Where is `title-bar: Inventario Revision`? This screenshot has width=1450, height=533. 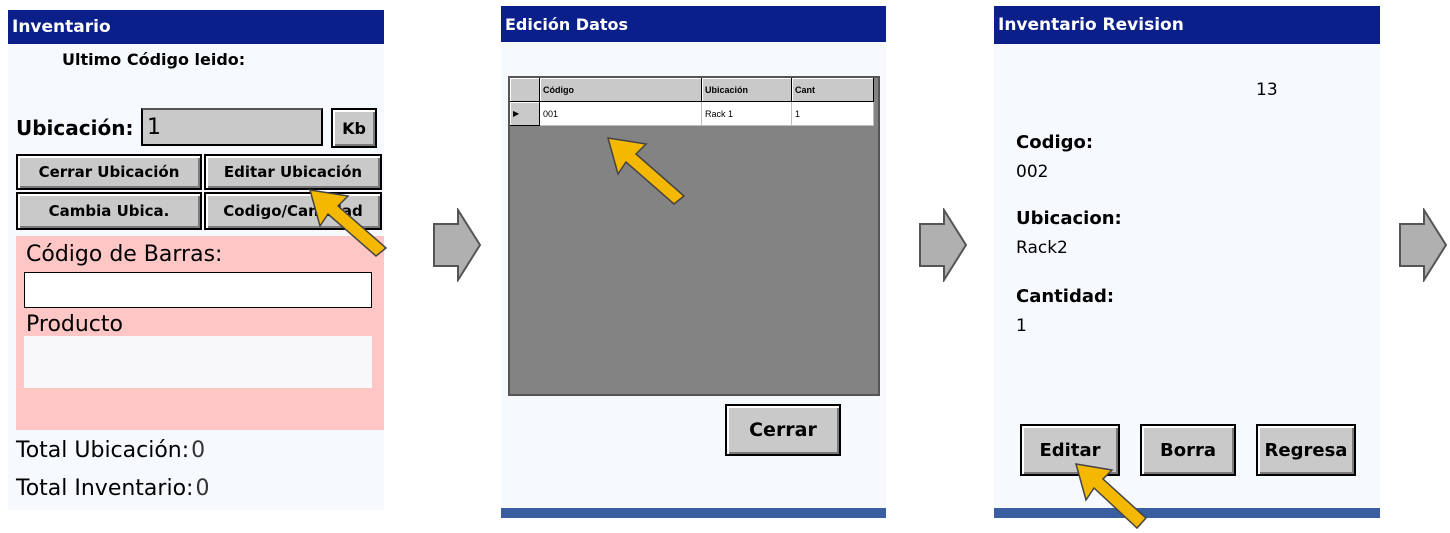 title-bar: Inventario Revision is located at coordinates (1187, 25).